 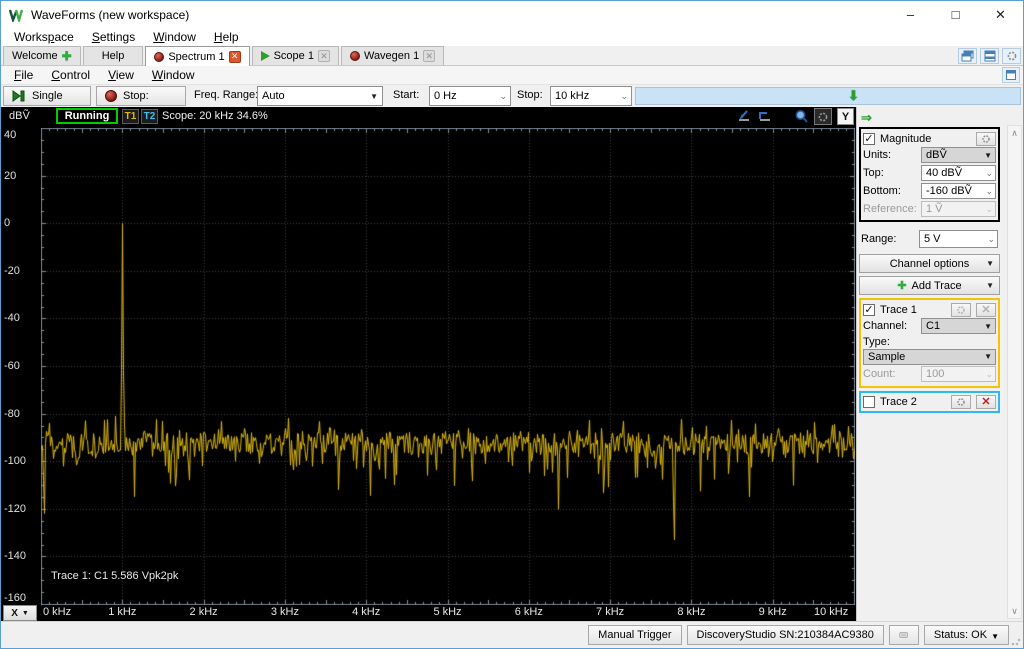 I want to click on trace2-checkbox, so click(x=869, y=401).